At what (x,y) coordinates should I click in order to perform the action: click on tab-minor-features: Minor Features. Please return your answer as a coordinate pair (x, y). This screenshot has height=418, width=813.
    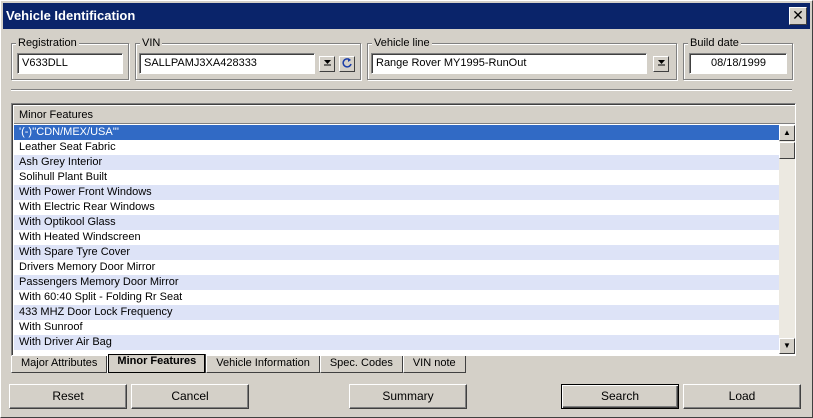
    Looking at the image, I should click on (157, 363).